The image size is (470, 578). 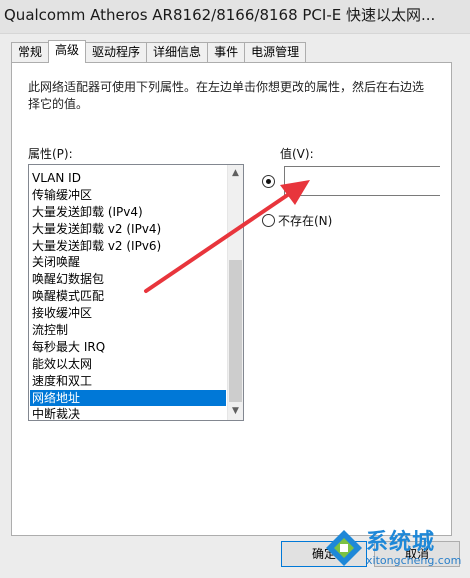 What do you see at coordinates (128, 413) in the screenshot?
I see `property-item: 中断裁决` at bounding box center [128, 413].